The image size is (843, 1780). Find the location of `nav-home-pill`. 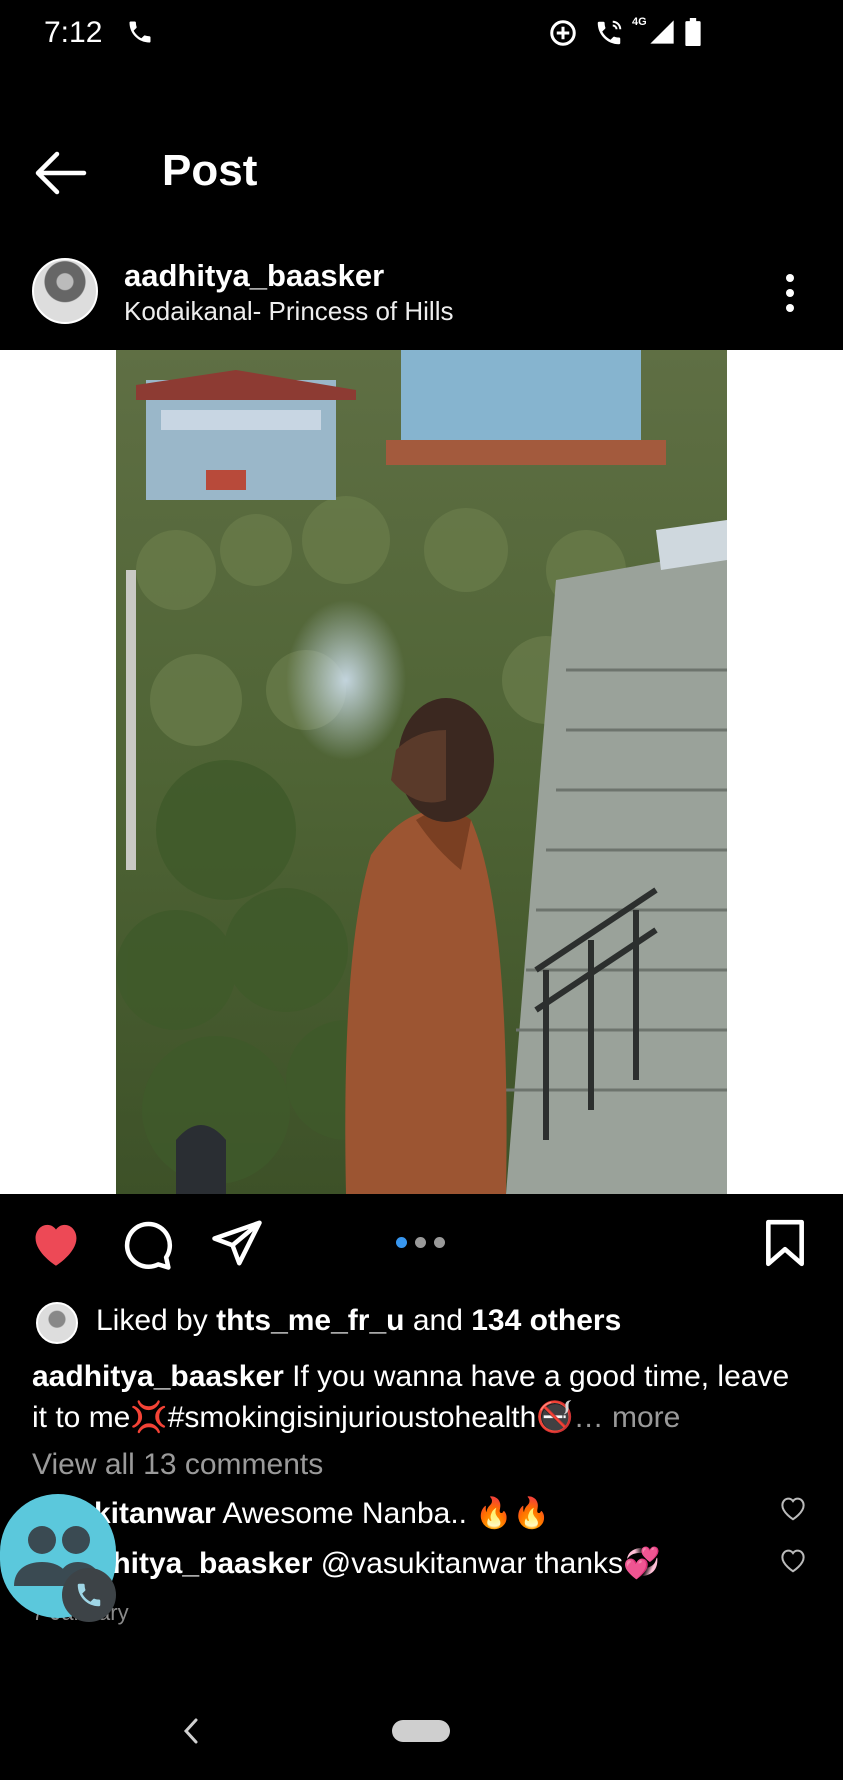

nav-home-pill is located at coordinates (421, 1731).